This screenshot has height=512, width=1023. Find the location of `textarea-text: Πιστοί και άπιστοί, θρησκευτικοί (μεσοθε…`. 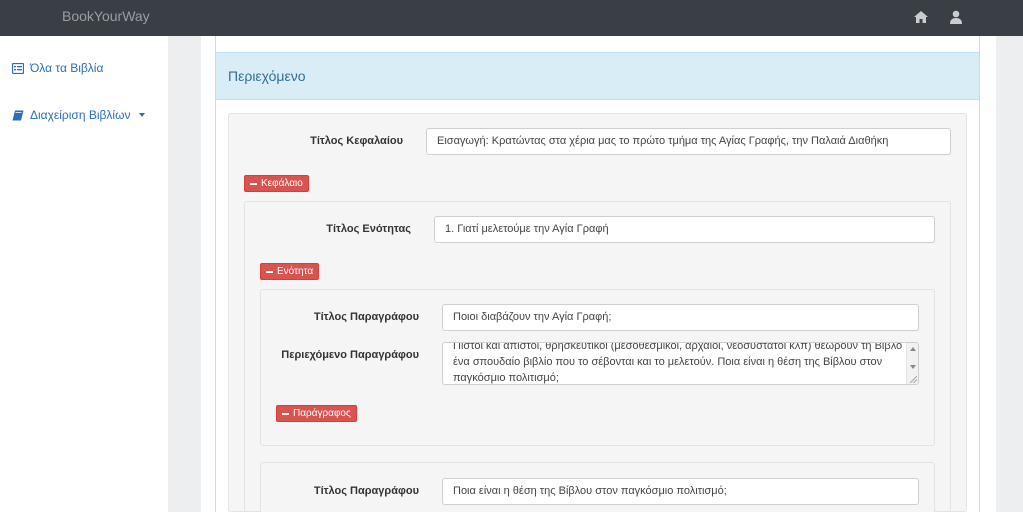

textarea-text: Πιστοί και άπιστοί, θρησκευτικοί (μεσοθε… is located at coordinates (680, 363).